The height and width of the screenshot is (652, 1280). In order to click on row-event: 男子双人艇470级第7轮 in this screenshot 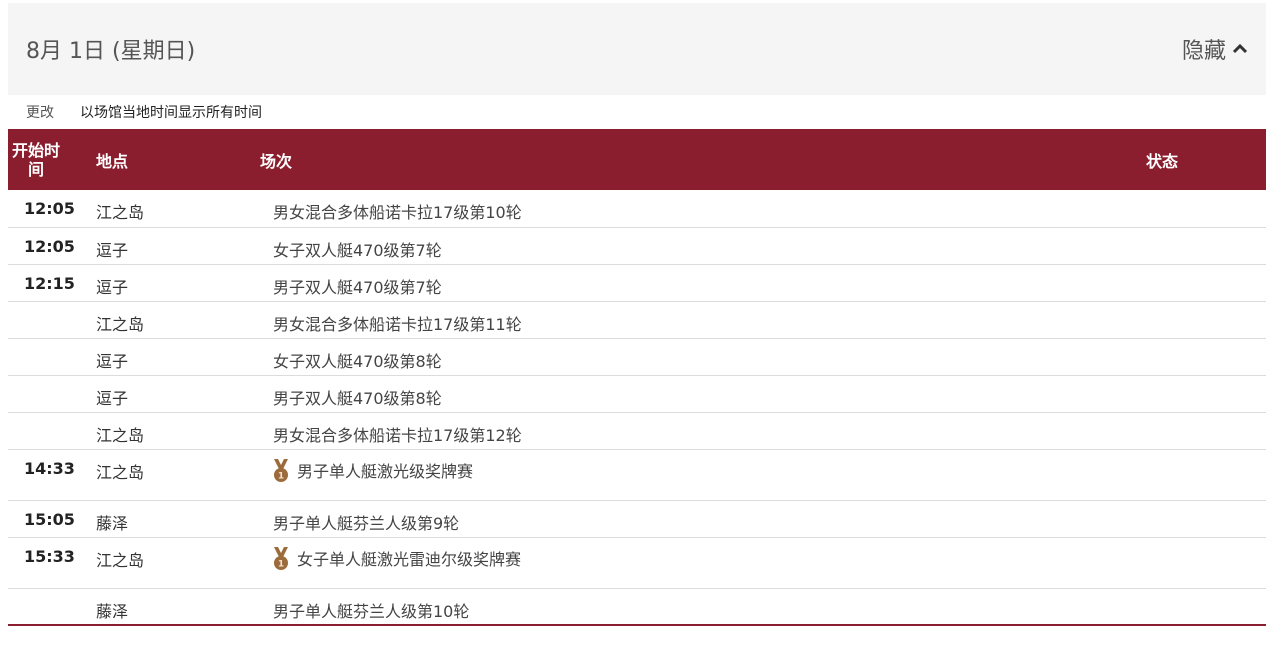, I will do `click(703, 282)`.